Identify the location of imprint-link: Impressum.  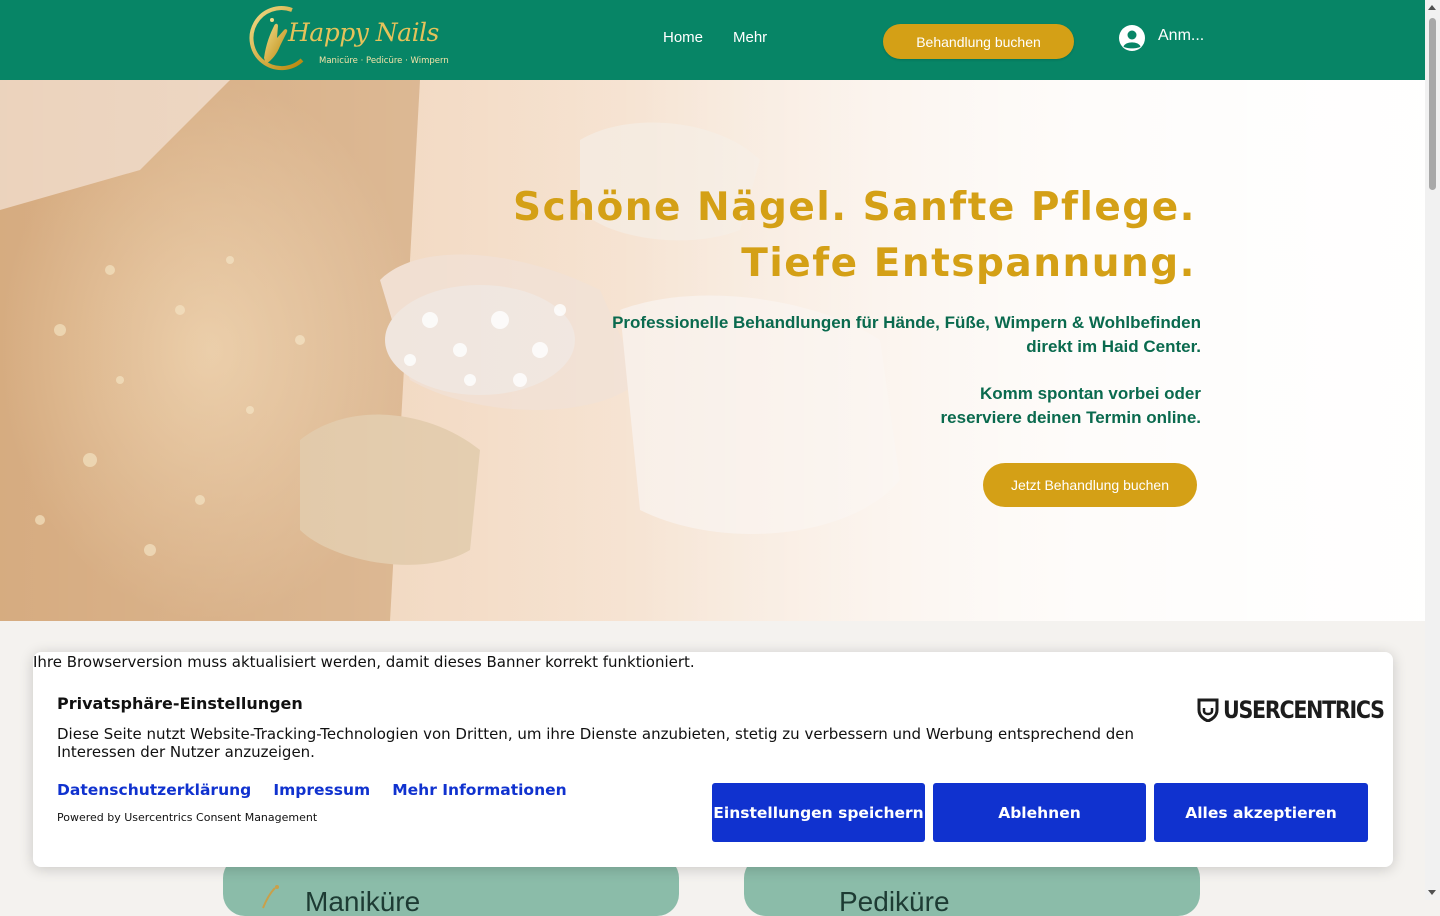
(321, 790).